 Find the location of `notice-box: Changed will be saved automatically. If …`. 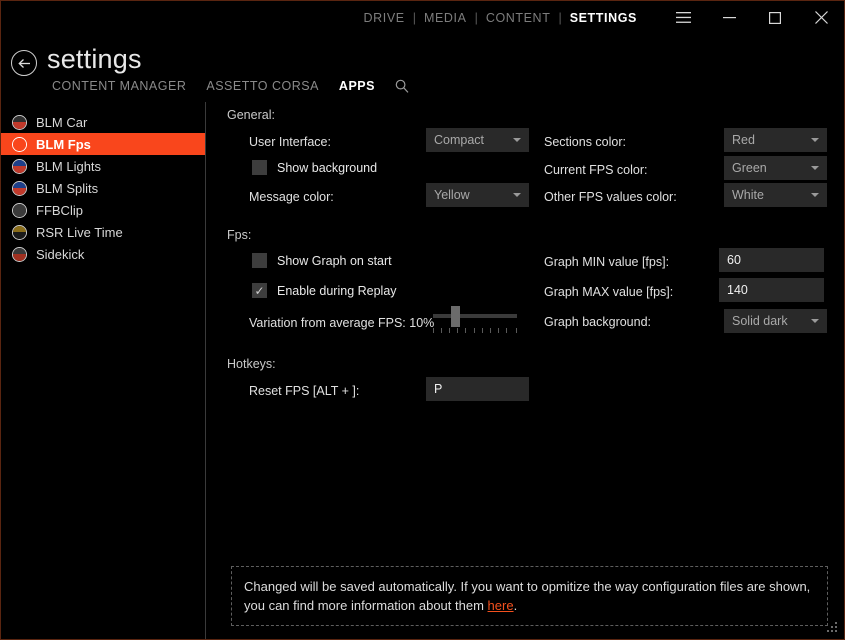

notice-box: Changed will be saved automatically. If … is located at coordinates (529, 596).